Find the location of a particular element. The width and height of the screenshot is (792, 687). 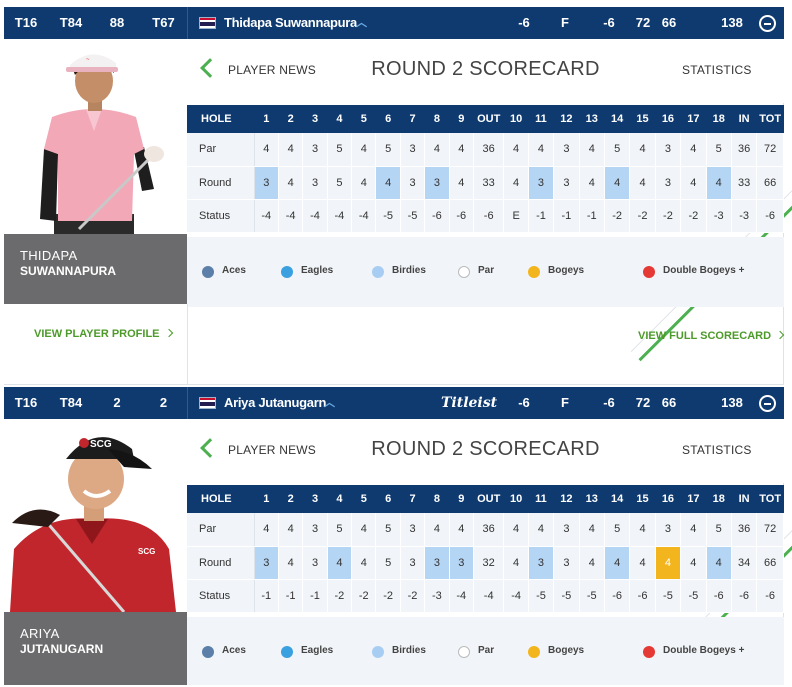

player-name-box: ARIYA JUTANUGARN is located at coordinates (95, 648).